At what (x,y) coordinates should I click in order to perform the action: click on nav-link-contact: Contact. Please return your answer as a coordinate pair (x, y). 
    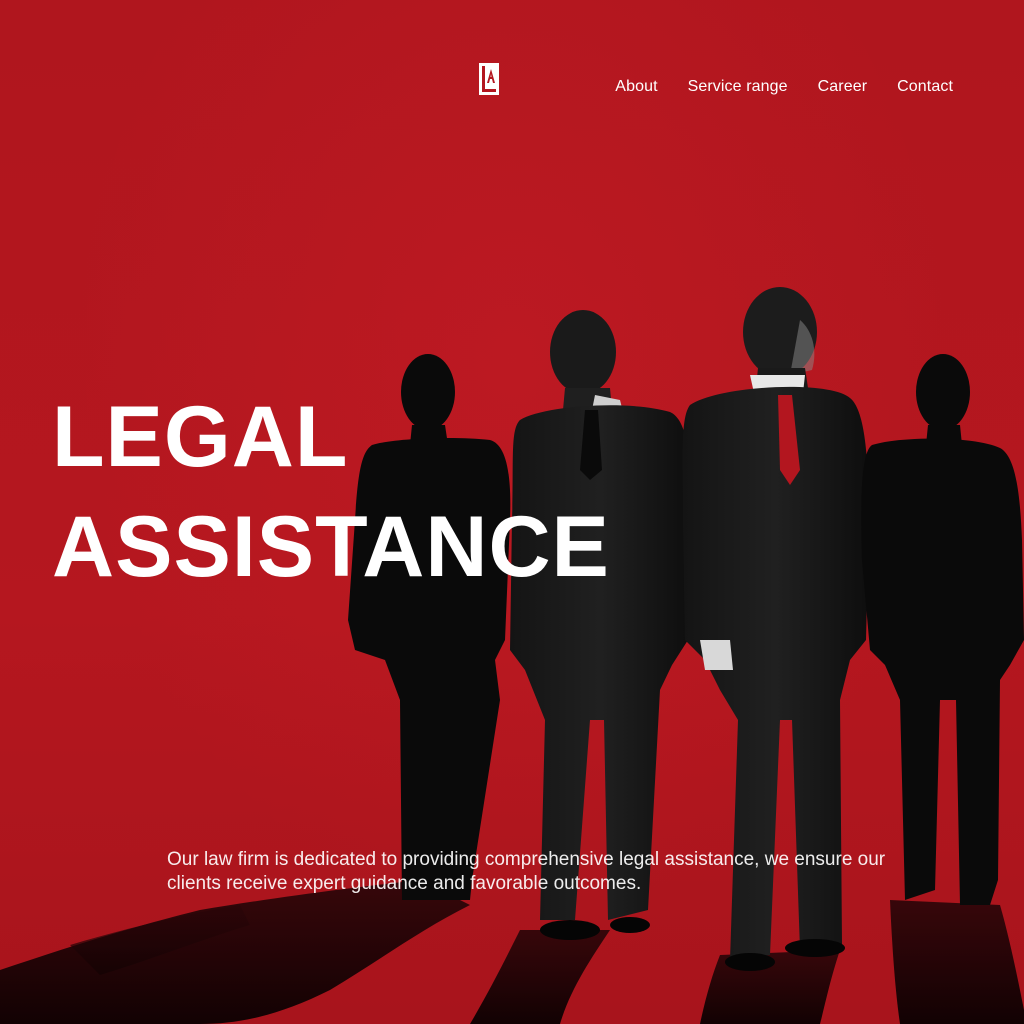
    Looking at the image, I should click on (925, 87).